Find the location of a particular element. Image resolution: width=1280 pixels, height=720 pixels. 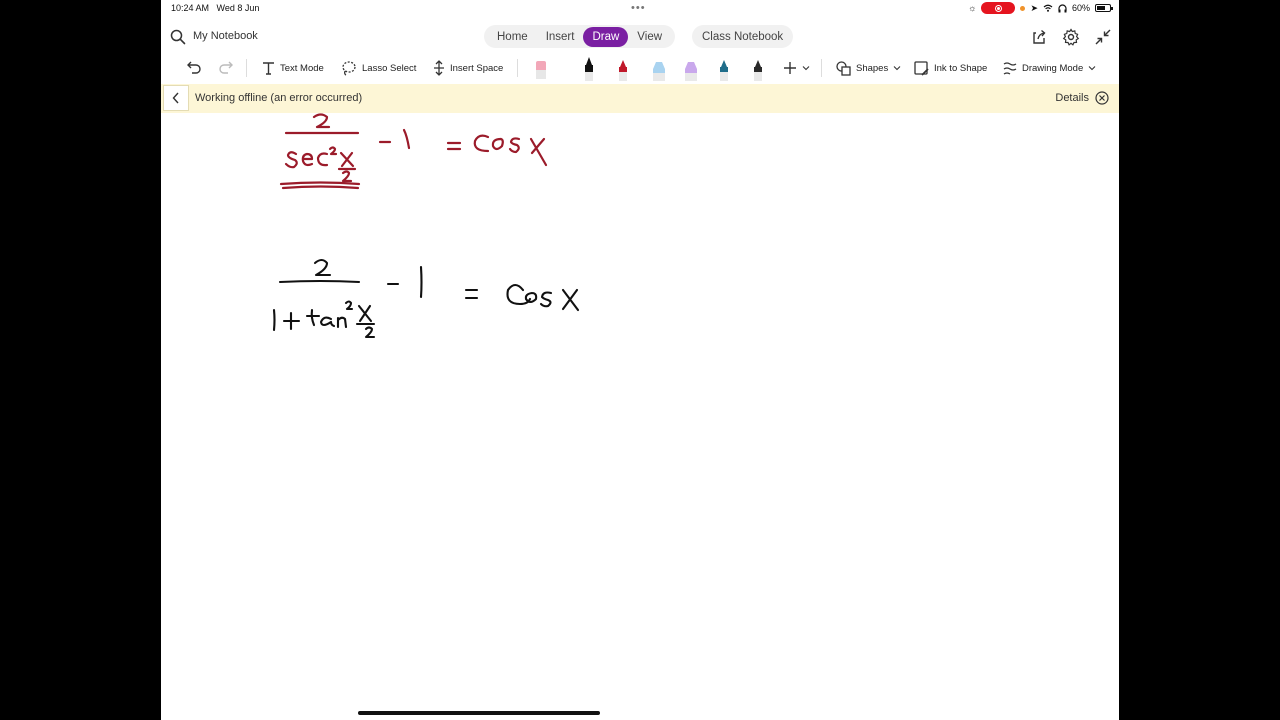

headphones-icon is located at coordinates (1062, 7).